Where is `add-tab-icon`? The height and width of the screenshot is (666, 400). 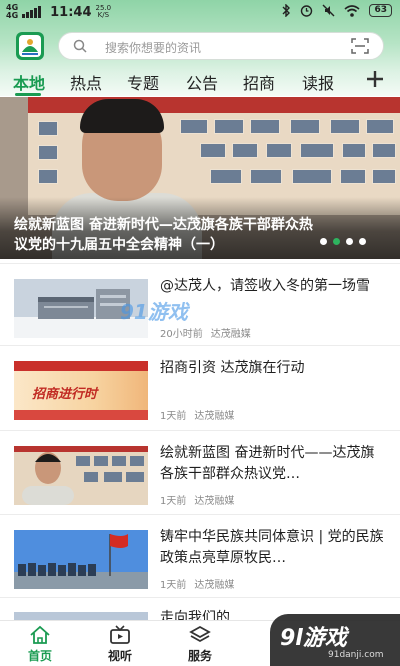
add-tab-icon is located at coordinates (375, 79).